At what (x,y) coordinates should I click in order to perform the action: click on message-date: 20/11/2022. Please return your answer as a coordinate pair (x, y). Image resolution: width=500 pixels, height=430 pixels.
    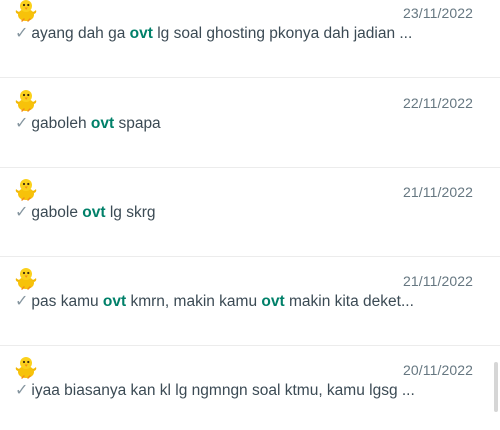
    Looking at the image, I should click on (437, 370).